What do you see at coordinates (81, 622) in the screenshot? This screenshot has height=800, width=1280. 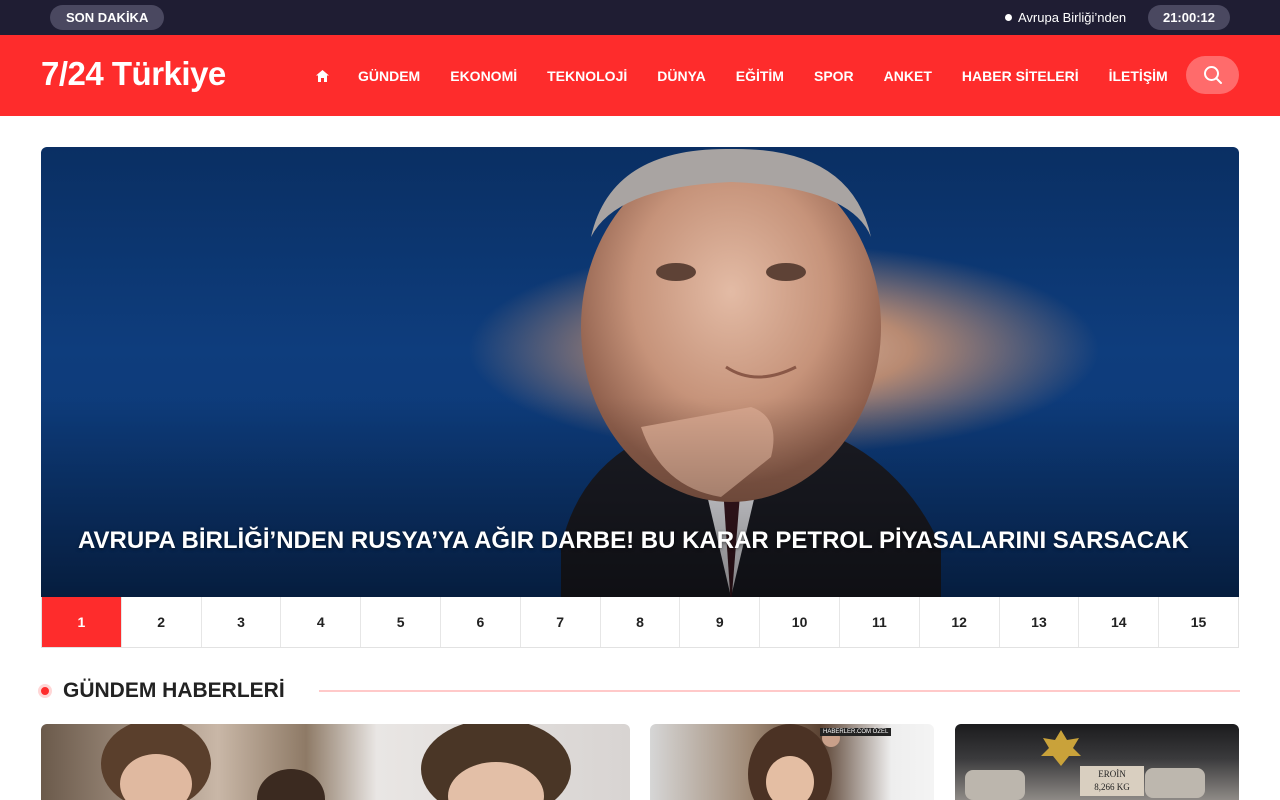 I see `slide-page-1: 1` at bounding box center [81, 622].